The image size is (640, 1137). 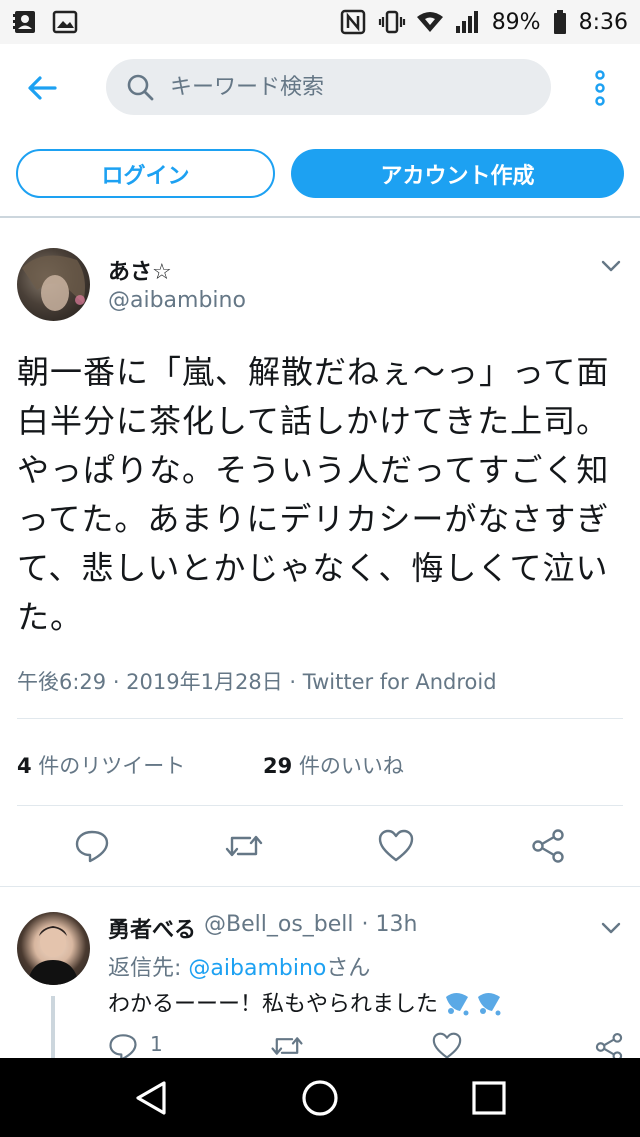 What do you see at coordinates (560, 22) in the screenshot?
I see `battery-icon` at bounding box center [560, 22].